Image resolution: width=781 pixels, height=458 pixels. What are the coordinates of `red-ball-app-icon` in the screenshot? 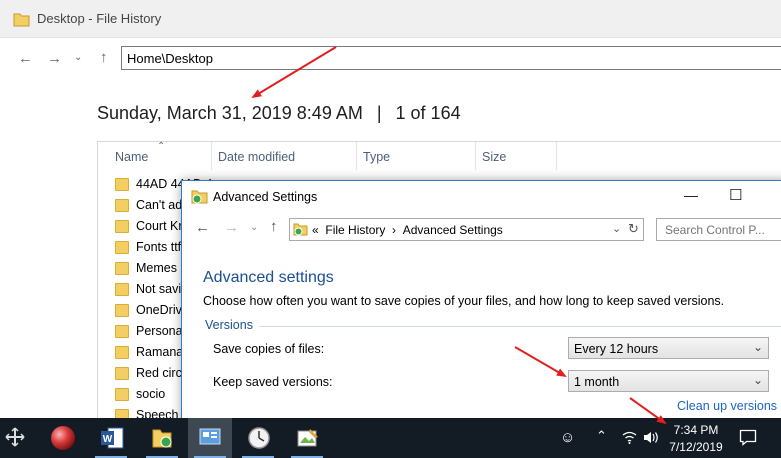 It's located at (63, 438).